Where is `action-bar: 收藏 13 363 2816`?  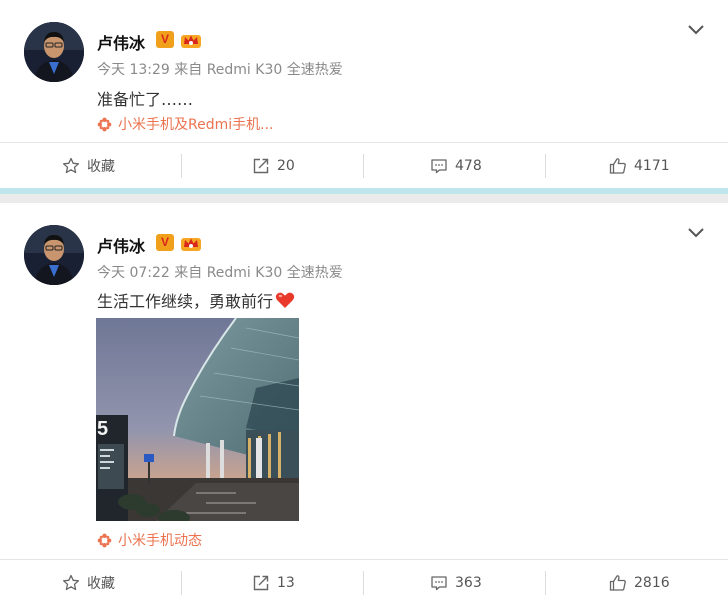
action-bar: 收藏 13 363 2816 is located at coordinates (364, 581).